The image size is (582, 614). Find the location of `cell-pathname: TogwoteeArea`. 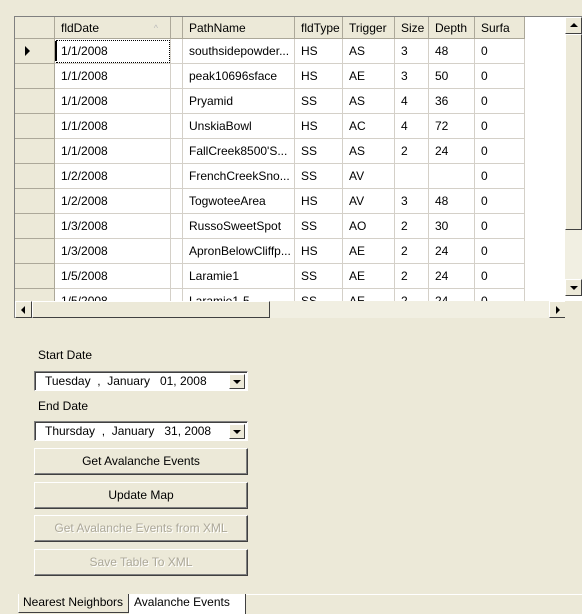

cell-pathname: TogwoteeArea is located at coordinates (239, 201).